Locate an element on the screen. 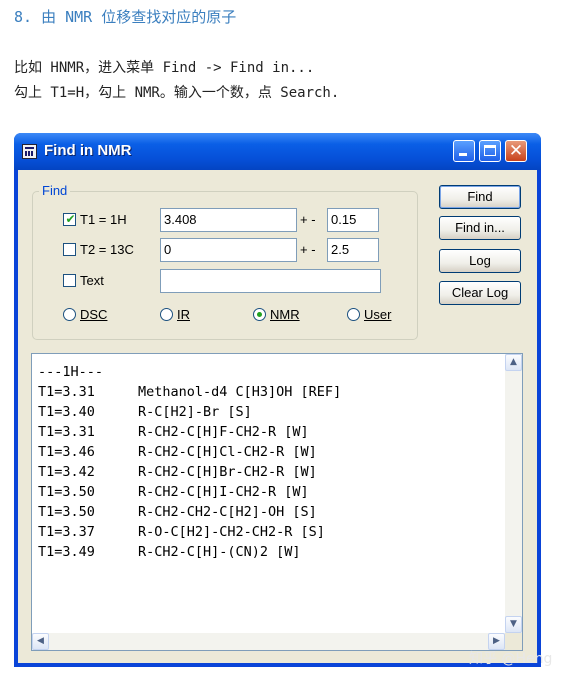 This screenshot has height=683, width=581. radio-selected-dot is located at coordinates (259, 314).